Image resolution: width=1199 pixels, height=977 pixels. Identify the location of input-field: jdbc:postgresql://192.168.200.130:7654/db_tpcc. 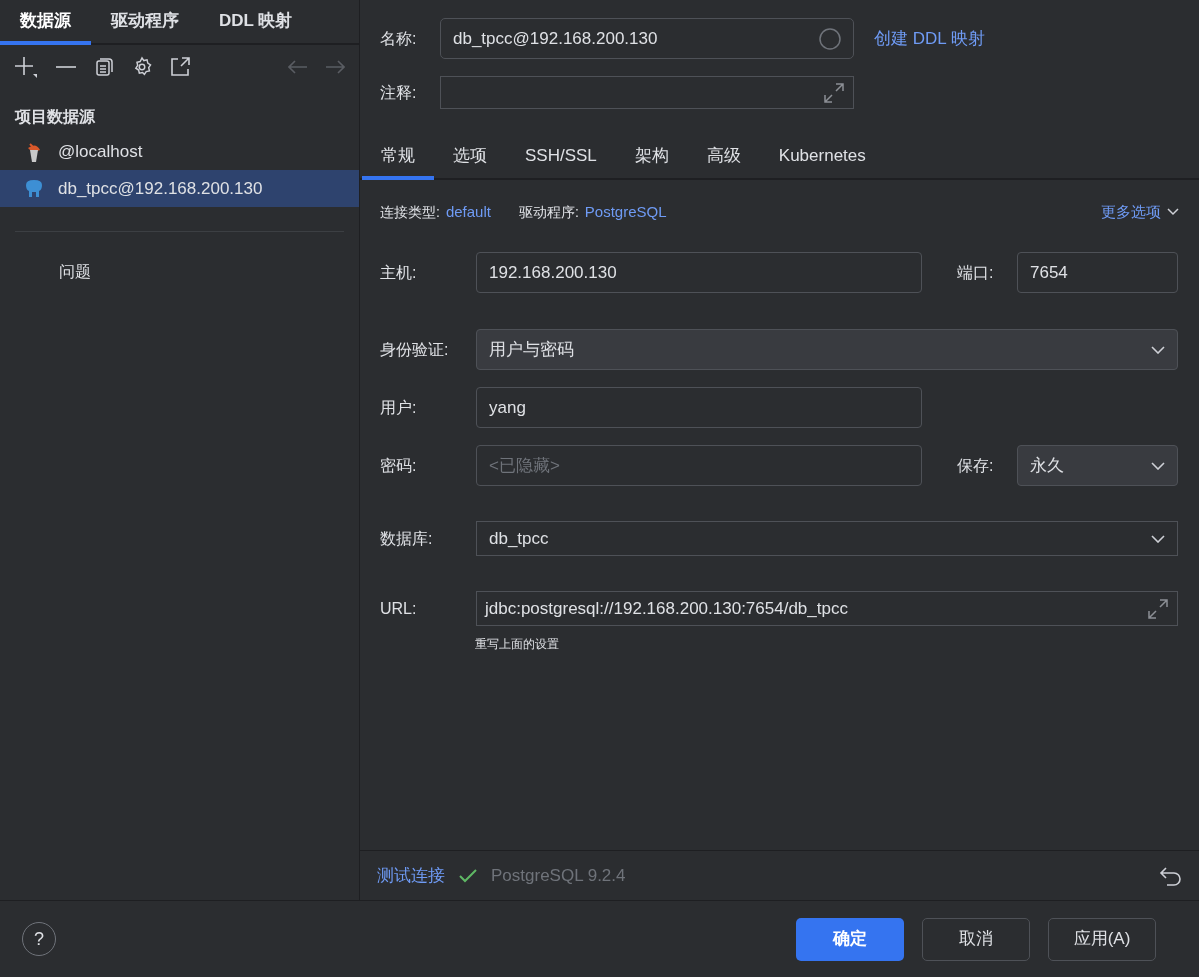
(827, 608).